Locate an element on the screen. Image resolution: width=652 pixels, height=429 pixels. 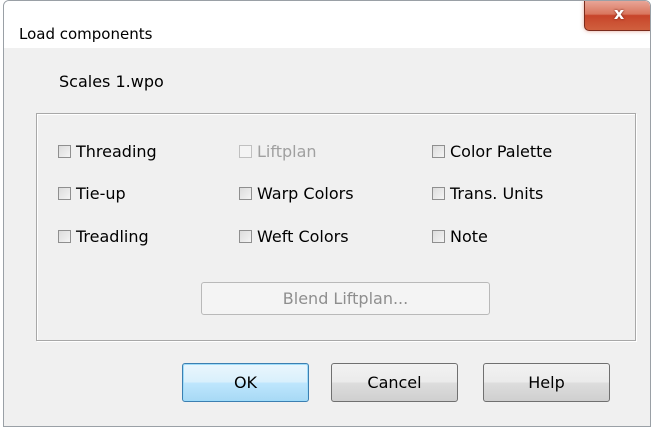
checkbox-label: Treadling is located at coordinates (112, 236).